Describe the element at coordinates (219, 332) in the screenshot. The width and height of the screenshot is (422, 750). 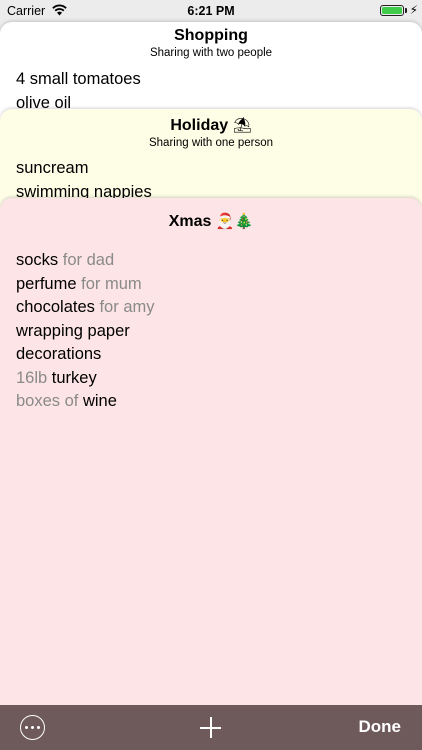
I see `list-item: wrapping paper` at that location.